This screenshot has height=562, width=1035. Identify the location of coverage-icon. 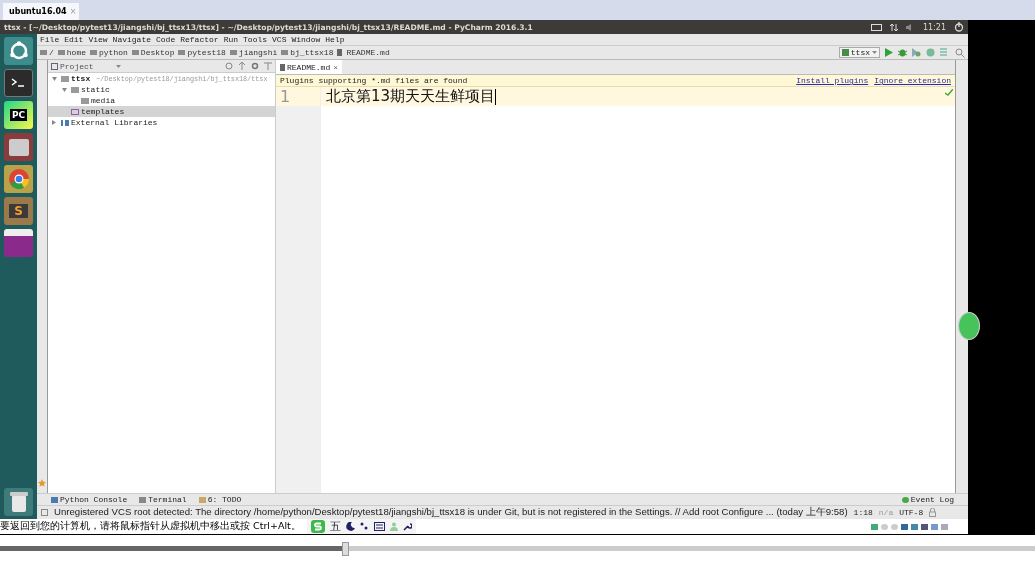
(916, 52).